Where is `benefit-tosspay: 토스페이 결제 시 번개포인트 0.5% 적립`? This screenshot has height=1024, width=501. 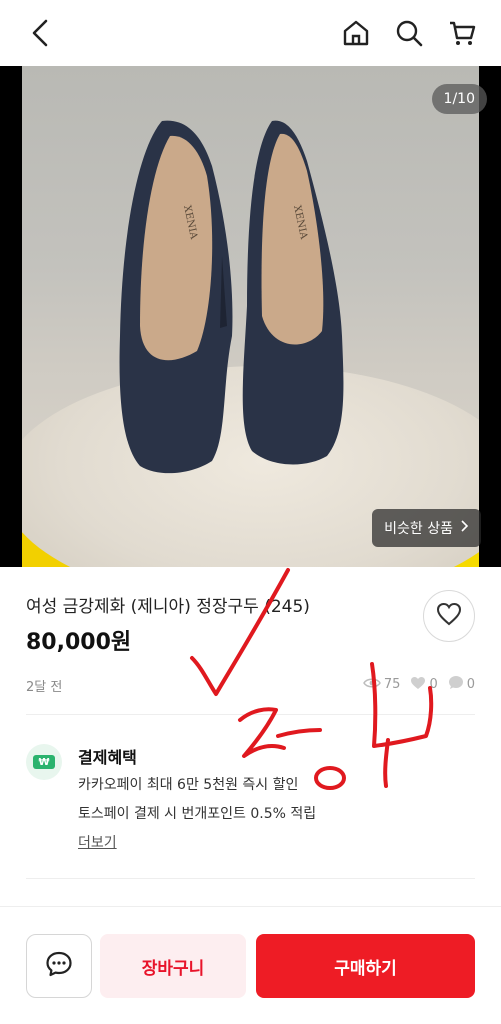
benefit-tosspay: 토스페이 결제 시 번개포인트 0.5% 적립 is located at coordinates (197, 814).